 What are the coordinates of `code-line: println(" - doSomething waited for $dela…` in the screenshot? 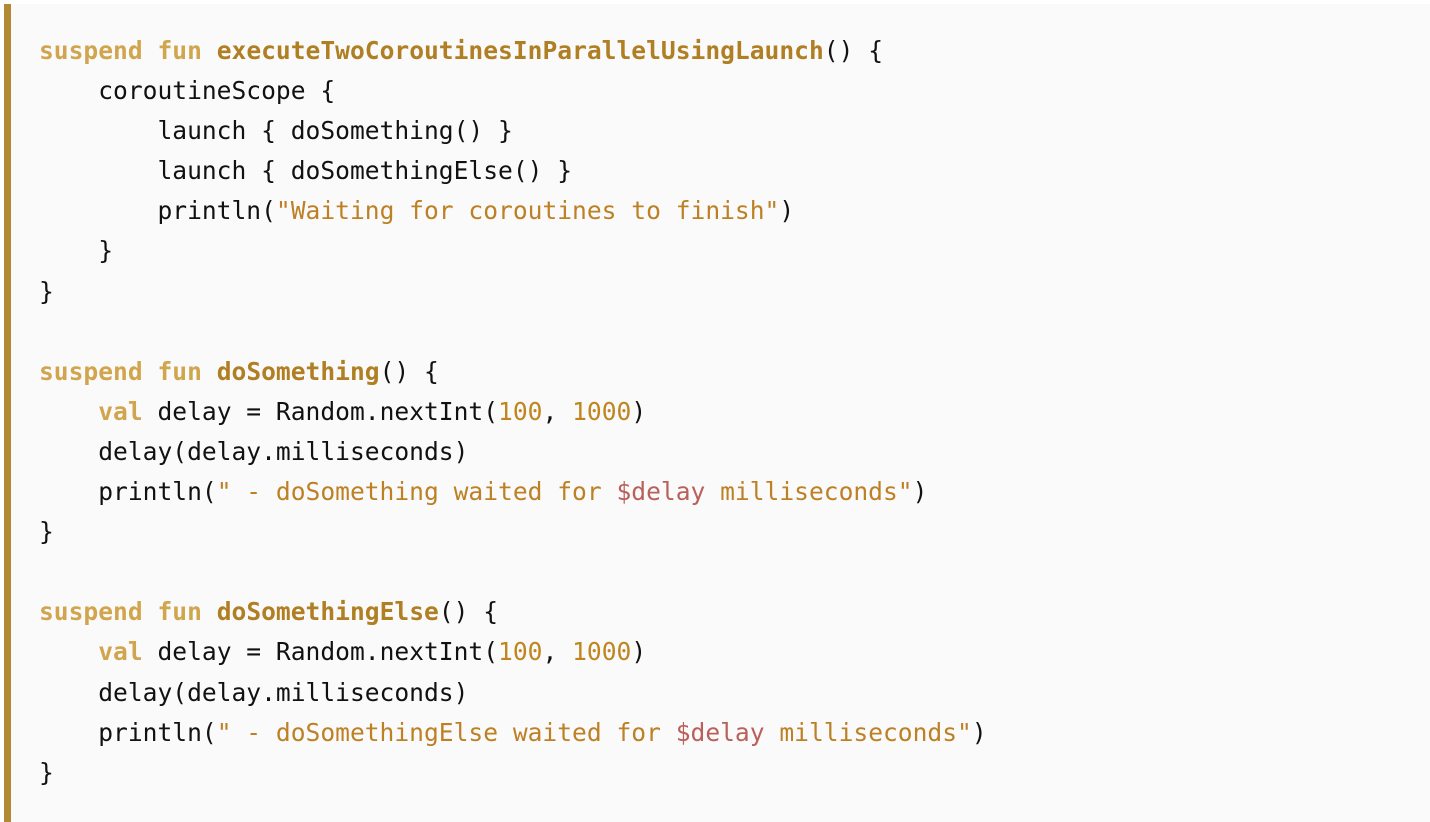 It's located at (513, 492).